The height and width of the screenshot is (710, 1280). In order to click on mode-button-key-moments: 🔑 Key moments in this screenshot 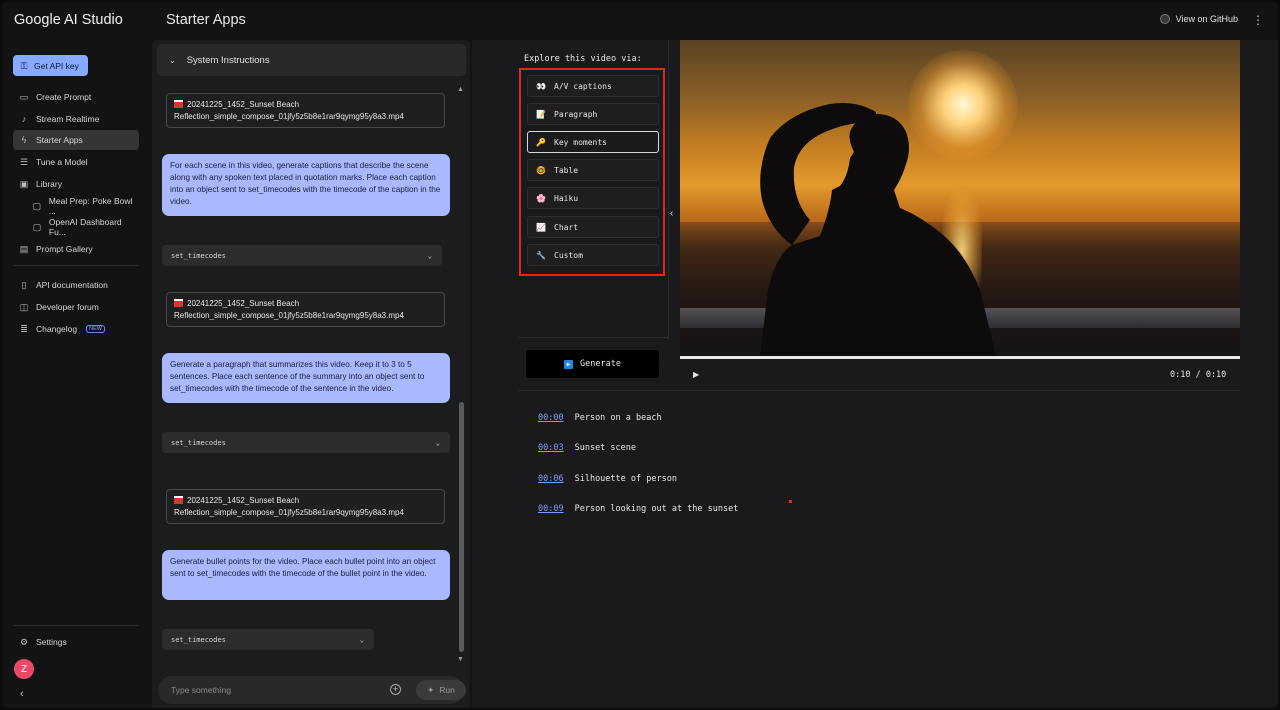, I will do `click(593, 142)`.